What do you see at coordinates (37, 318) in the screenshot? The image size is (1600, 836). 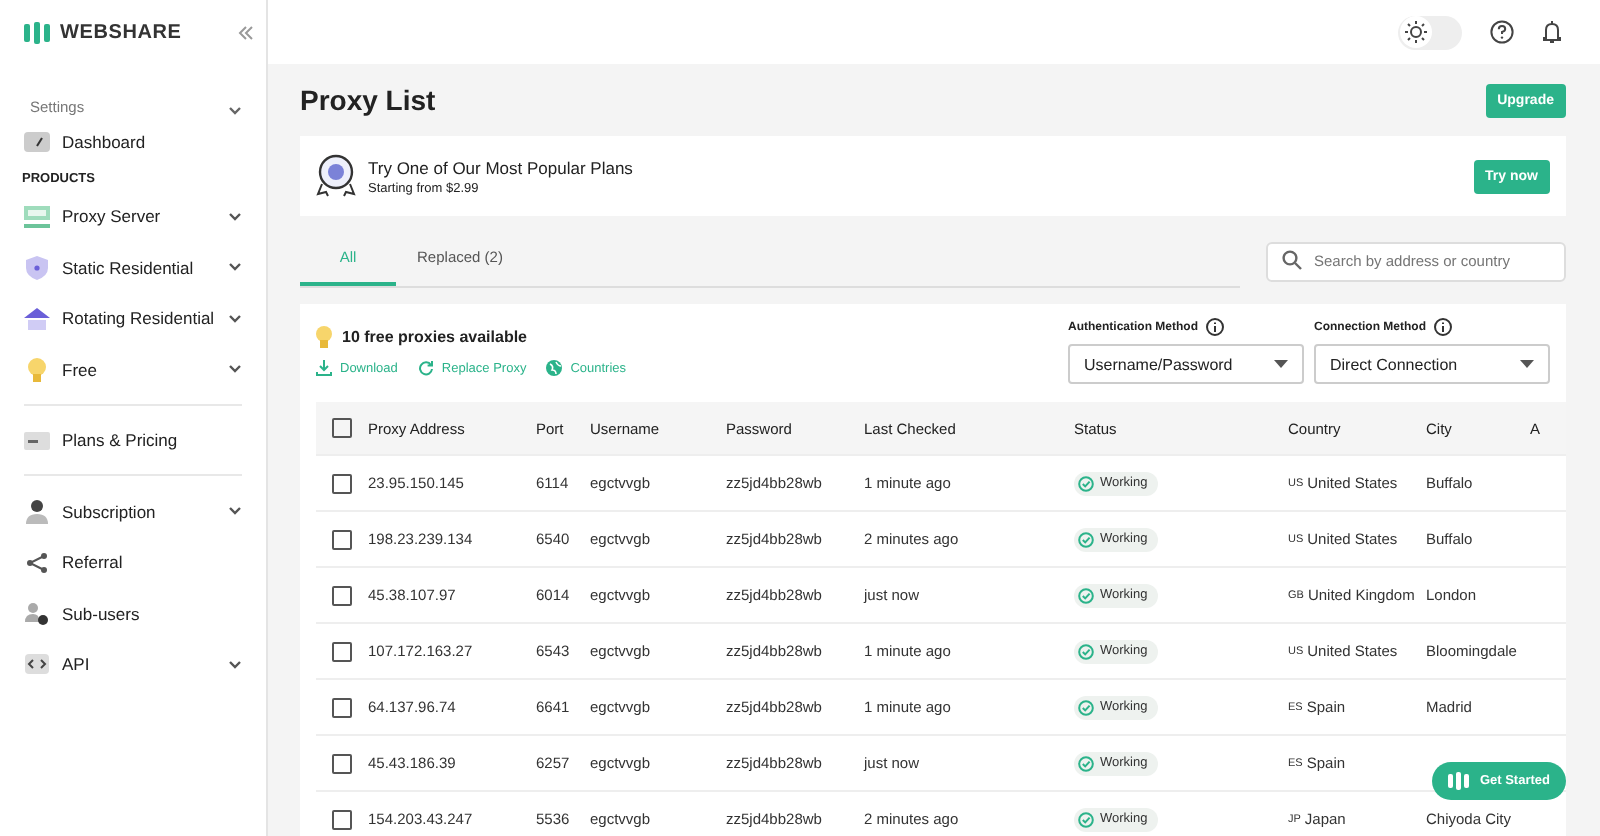 I see `house-icon` at bounding box center [37, 318].